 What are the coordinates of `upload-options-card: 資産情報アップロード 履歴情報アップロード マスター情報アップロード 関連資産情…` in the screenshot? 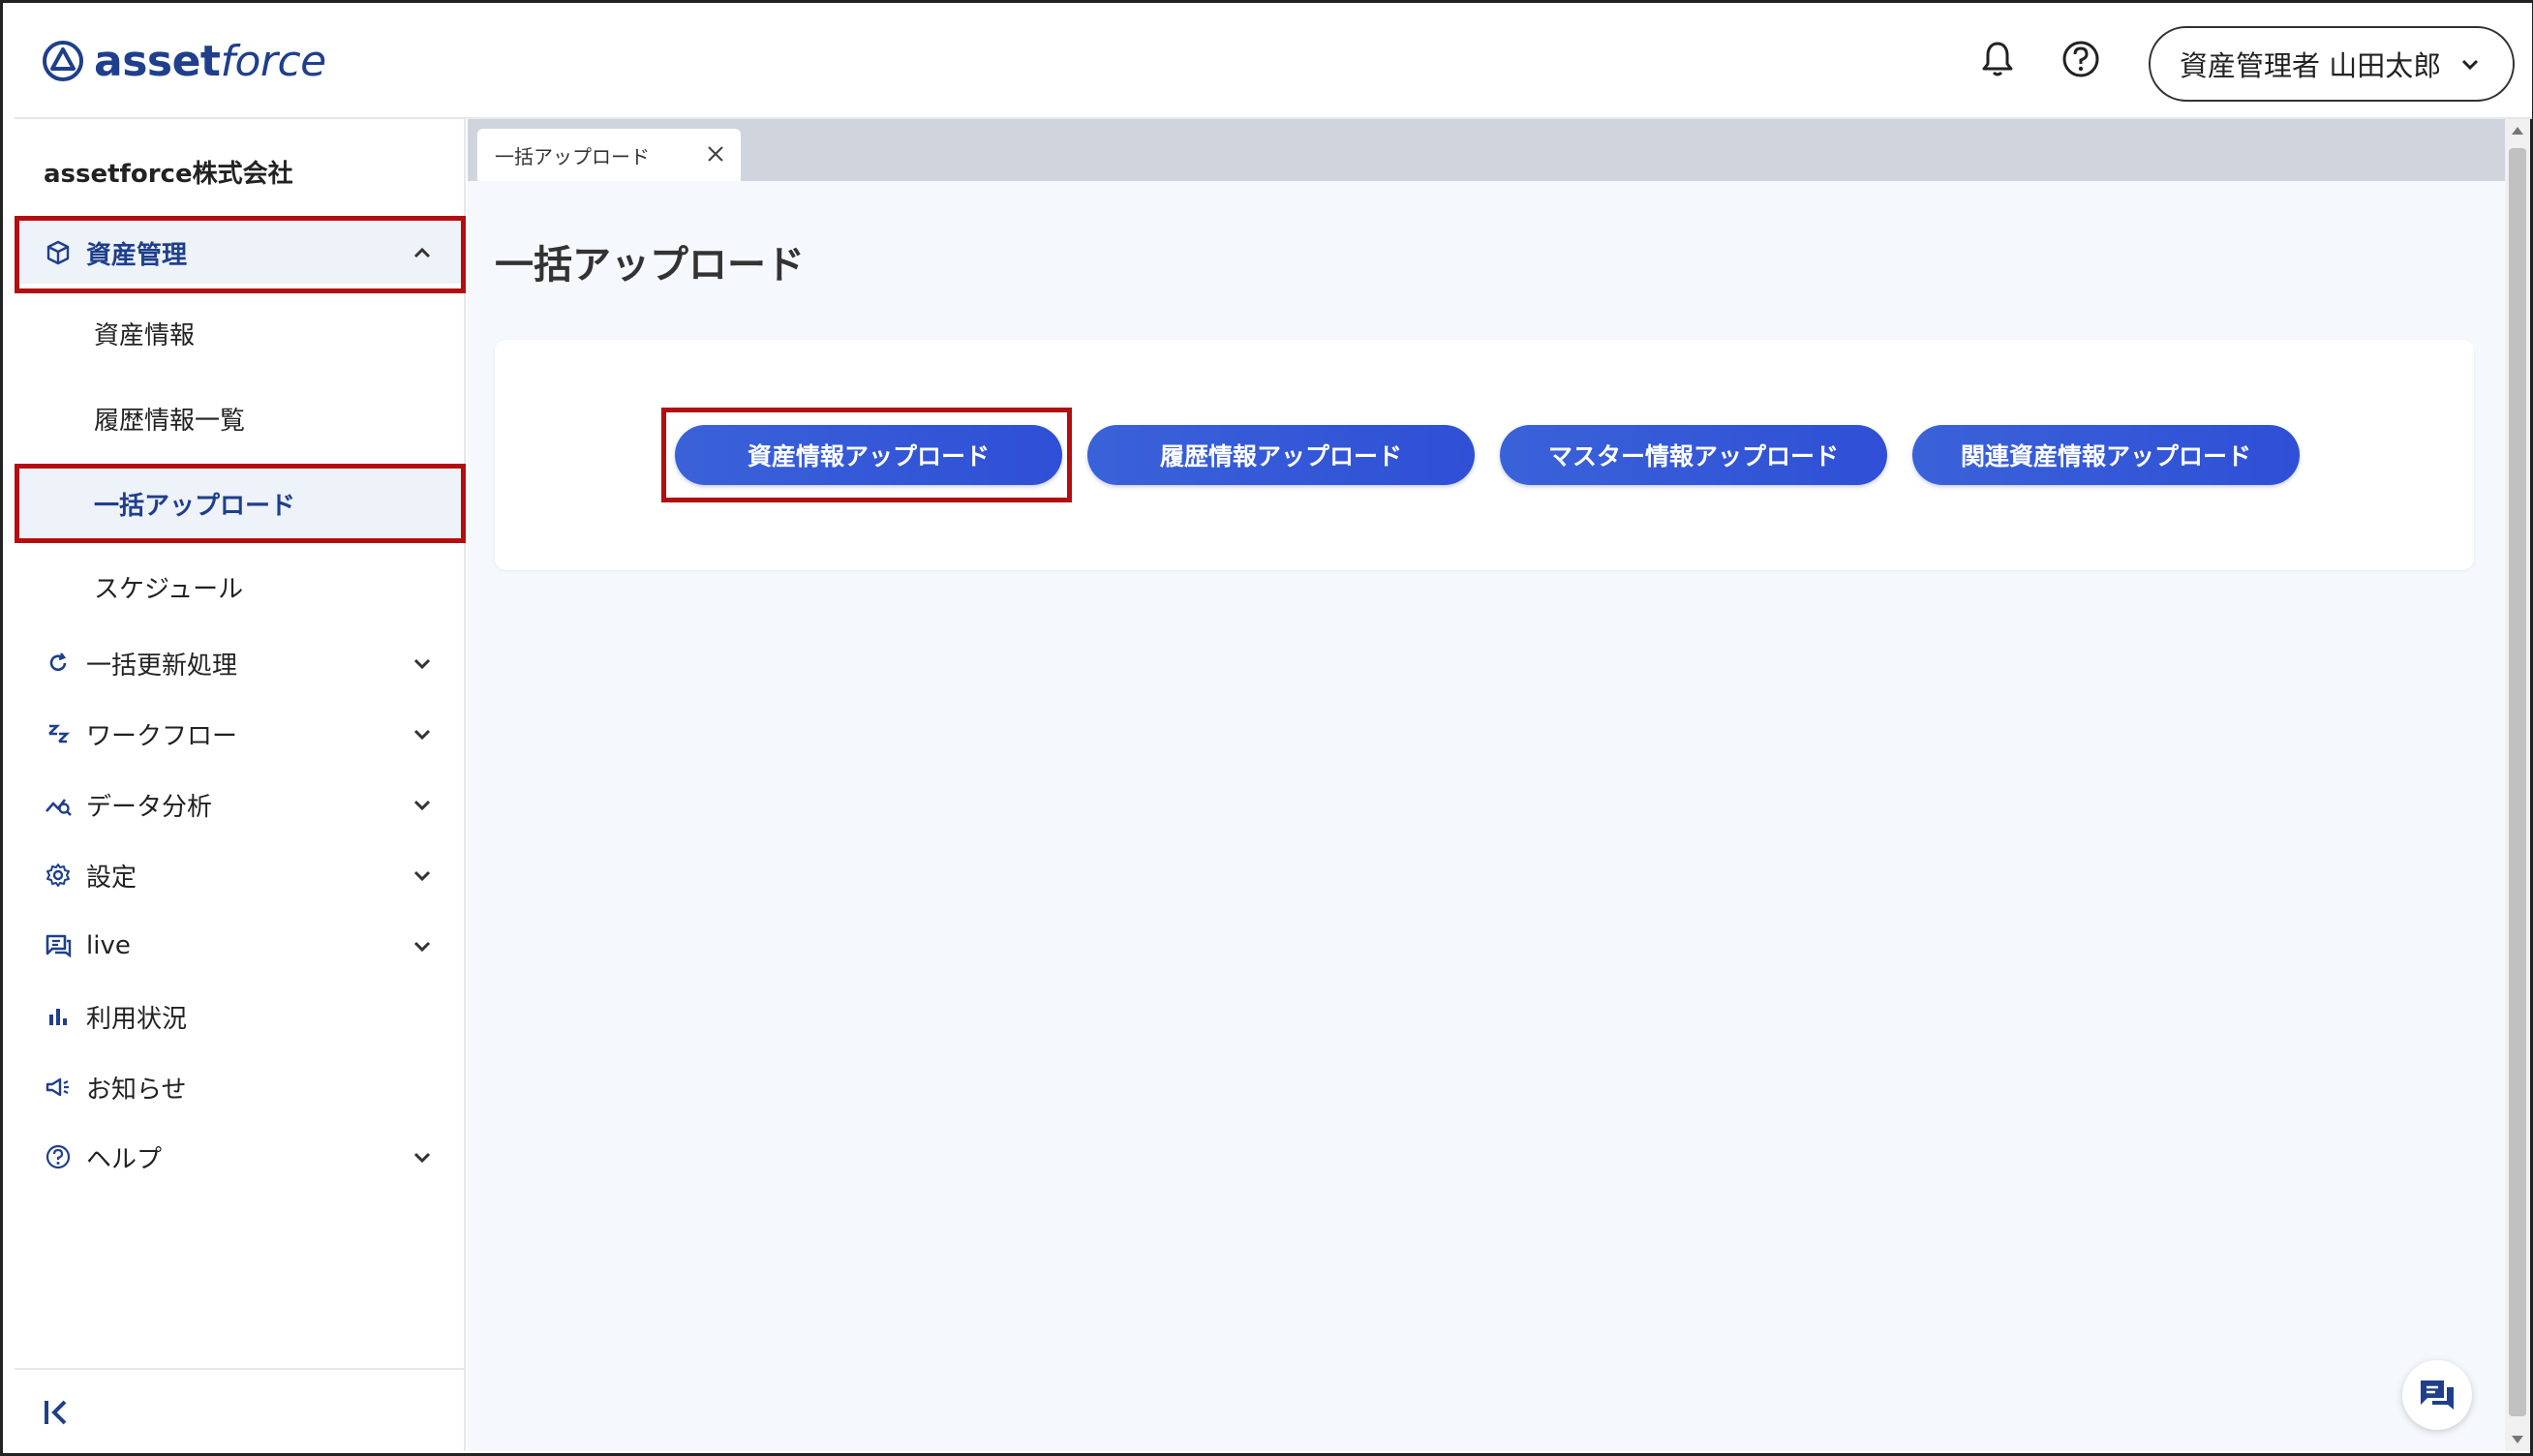 It's located at (1484, 455).